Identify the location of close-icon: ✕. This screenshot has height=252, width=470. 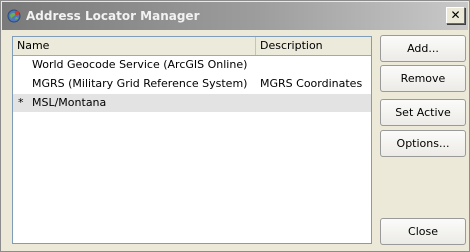
(455, 15).